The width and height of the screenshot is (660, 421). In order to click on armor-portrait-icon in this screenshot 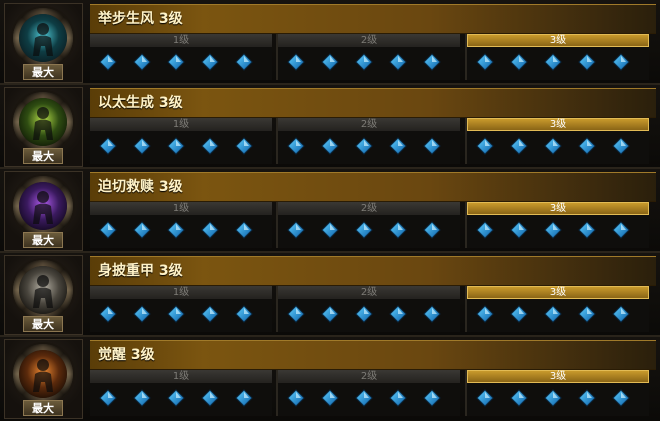, I will do `click(43, 290)`.